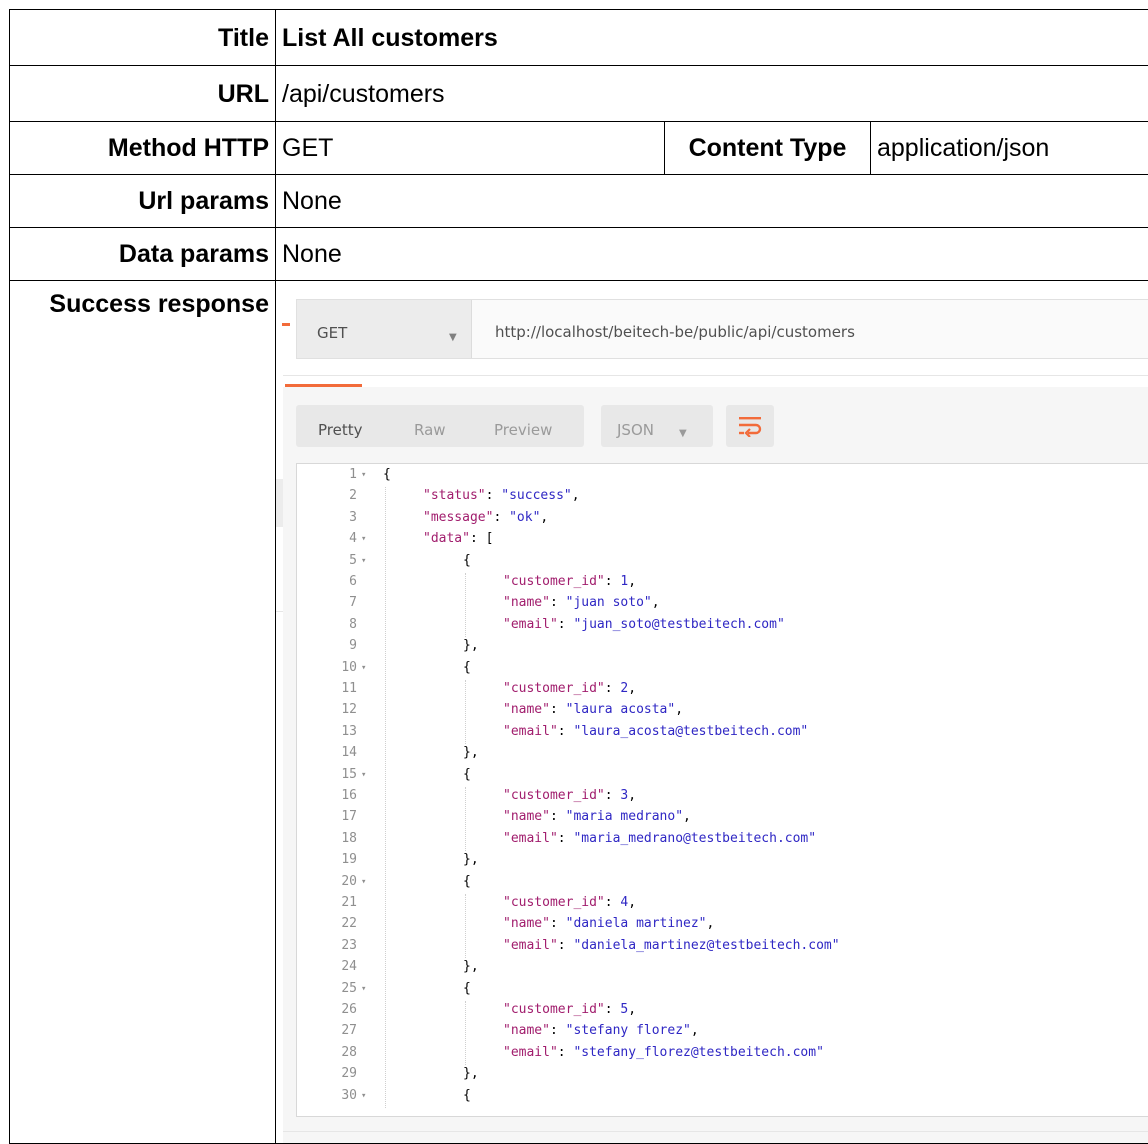 This screenshot has width=1148, height=1144. I want to click on line-number: 25, so click(349, 988).